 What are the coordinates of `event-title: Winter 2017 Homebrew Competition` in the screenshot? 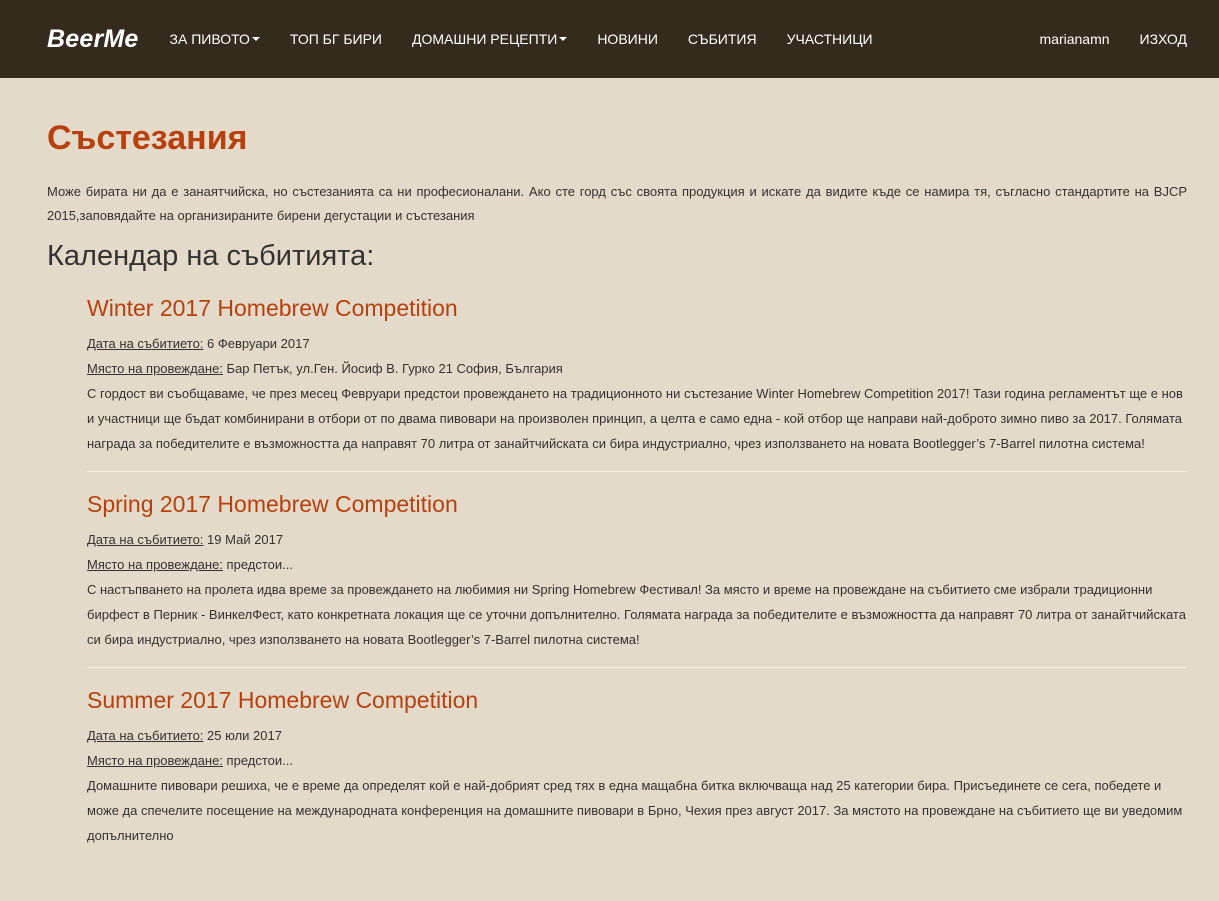 It's located at (637, 308).